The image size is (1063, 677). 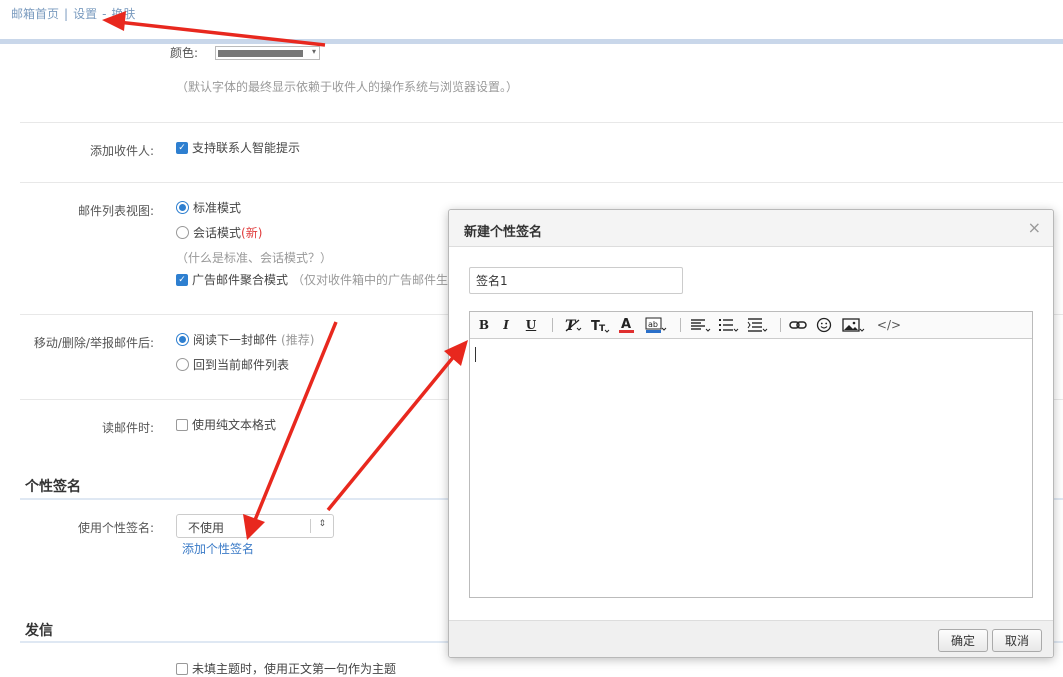 I want to click on back-to-list-option: 回到当前邮件列表, so click(x=232, y=364).